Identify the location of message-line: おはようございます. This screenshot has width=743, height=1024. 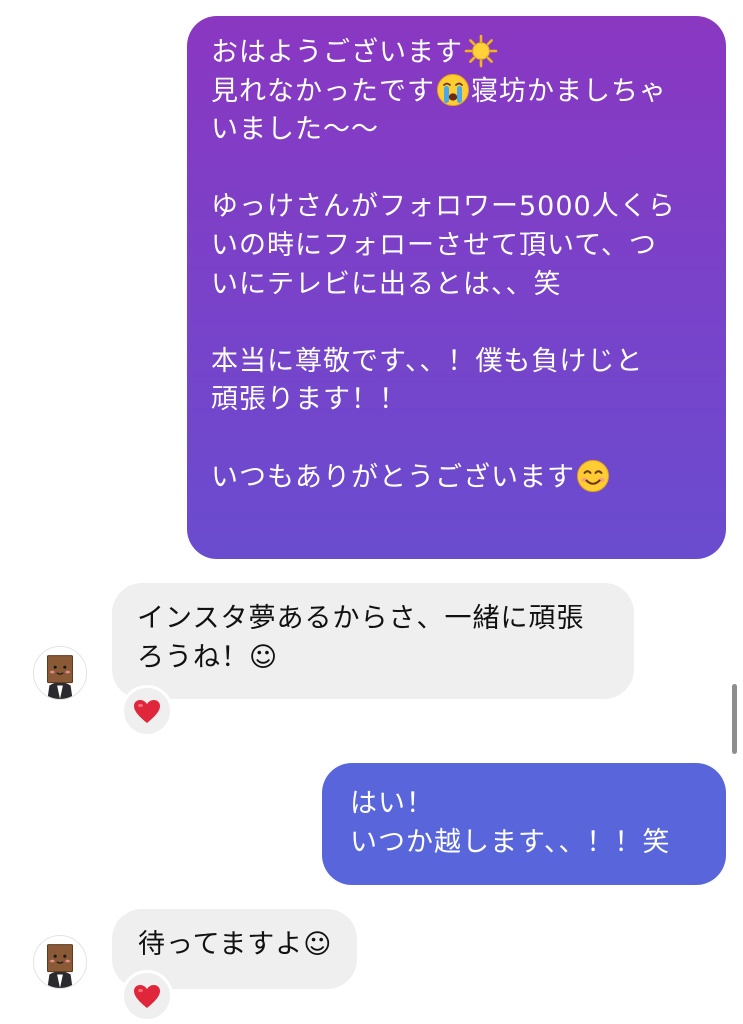
(463, 53).